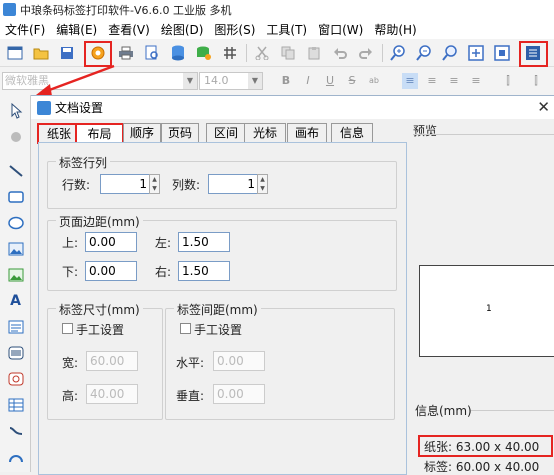 This screenshot has height=475, width=554. I want to click on label-width-input: 60.00, so click(112, 361).